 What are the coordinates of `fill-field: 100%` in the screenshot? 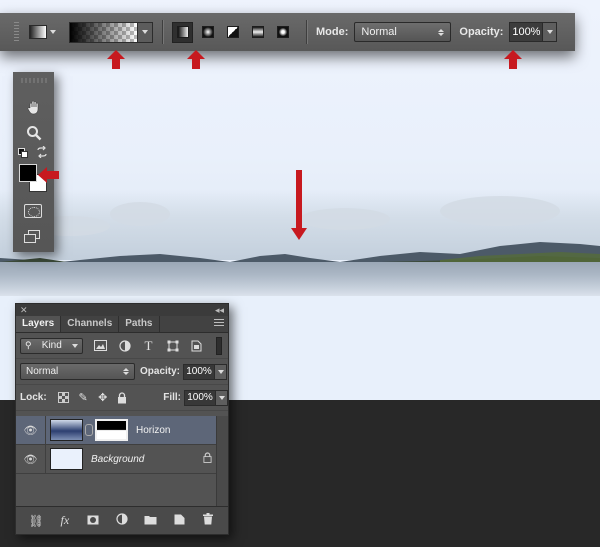 It's located at (206, 397).